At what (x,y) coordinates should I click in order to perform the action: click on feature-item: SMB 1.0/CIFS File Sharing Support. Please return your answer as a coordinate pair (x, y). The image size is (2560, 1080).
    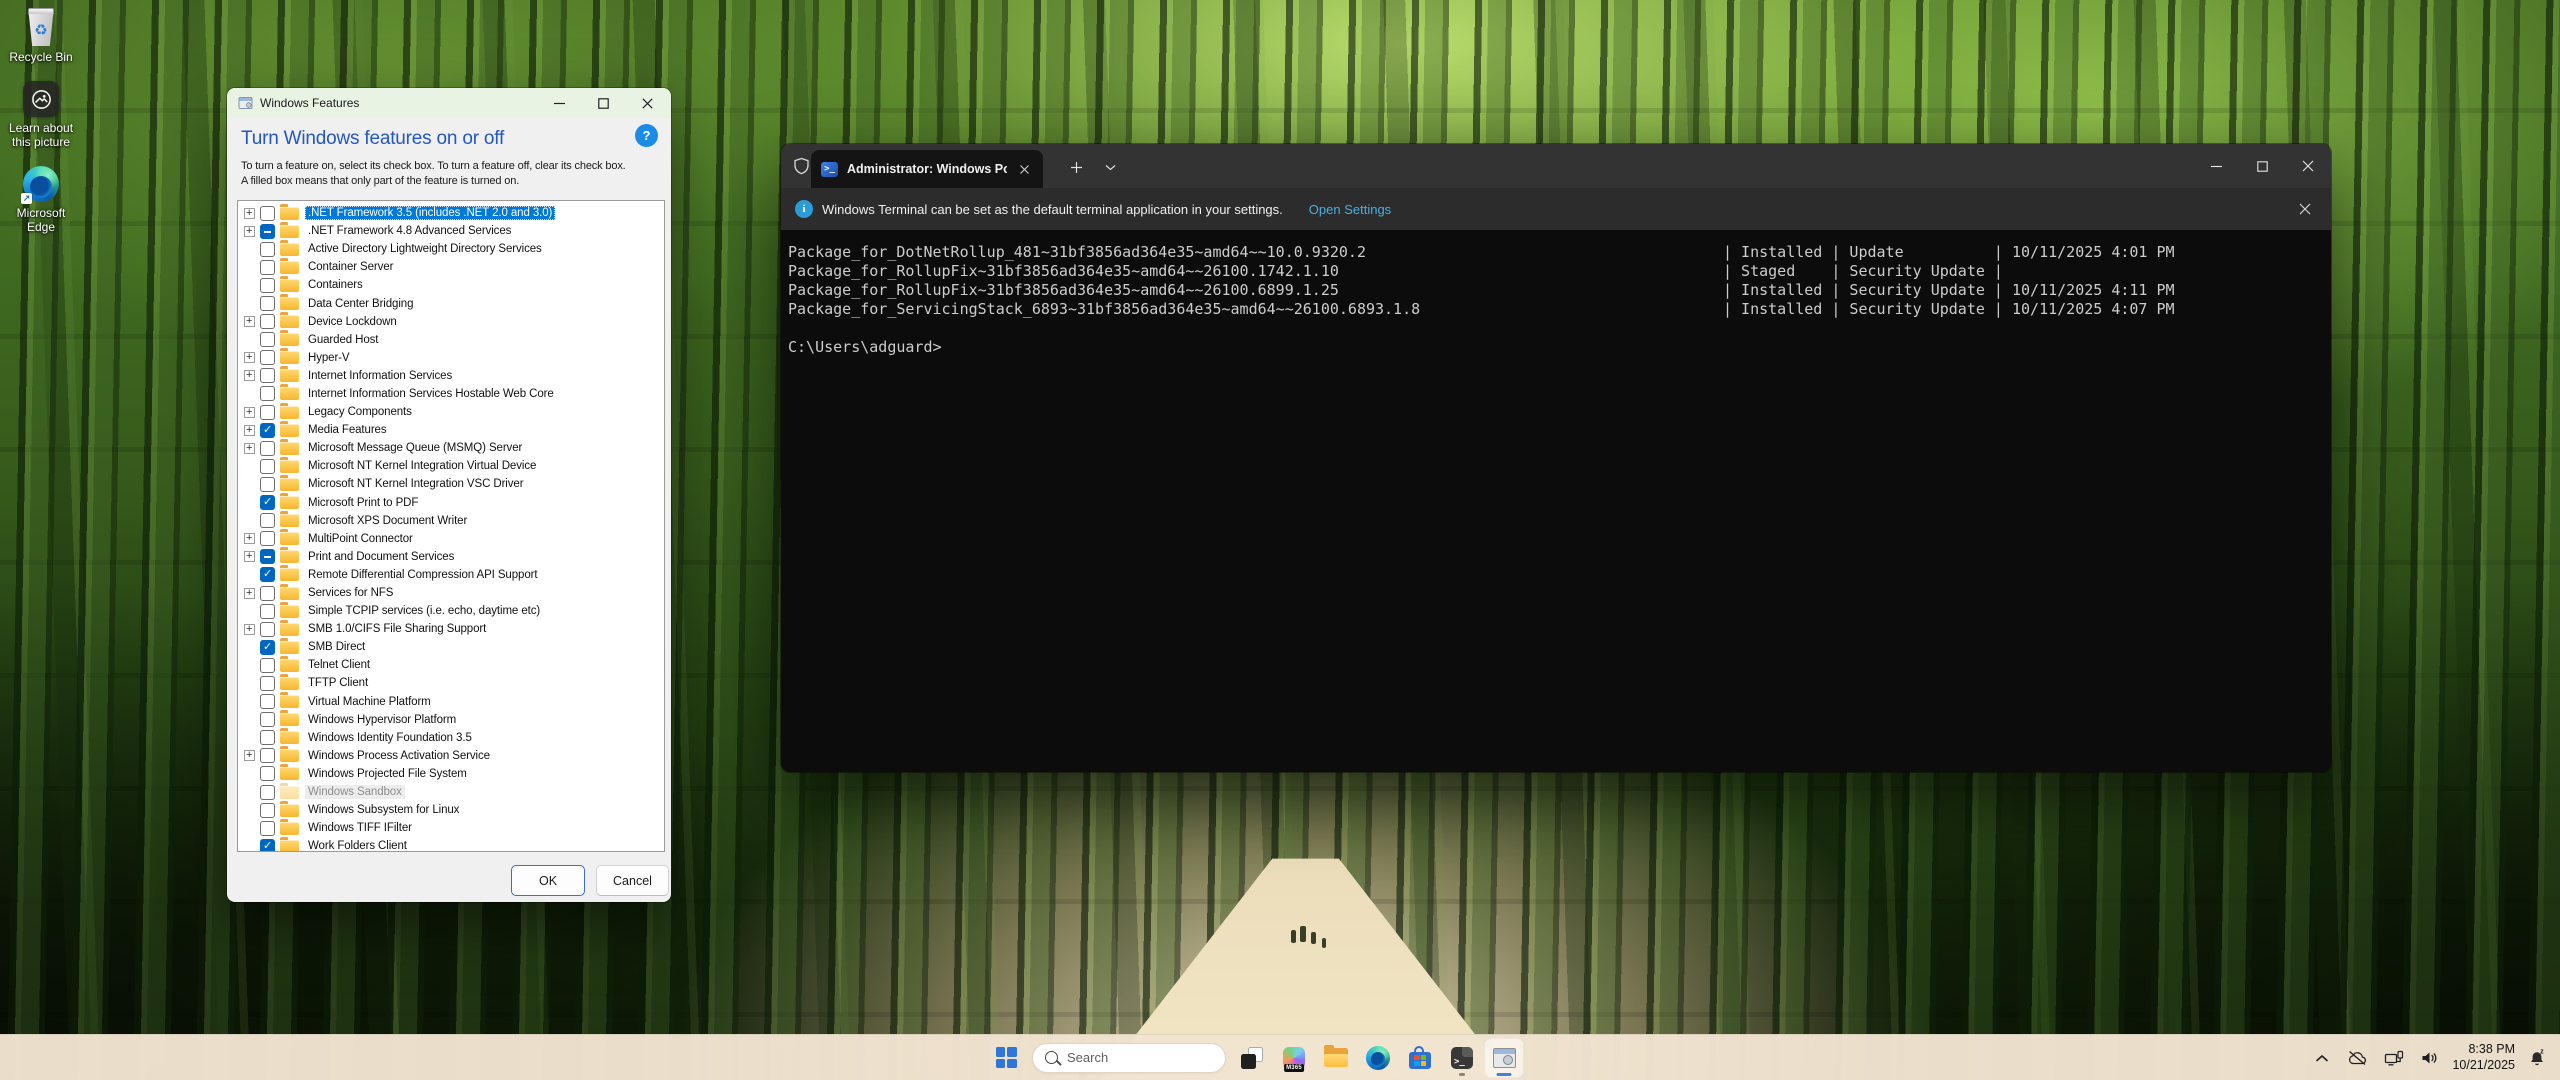
    Looking at the image, I should click on (454, 628).